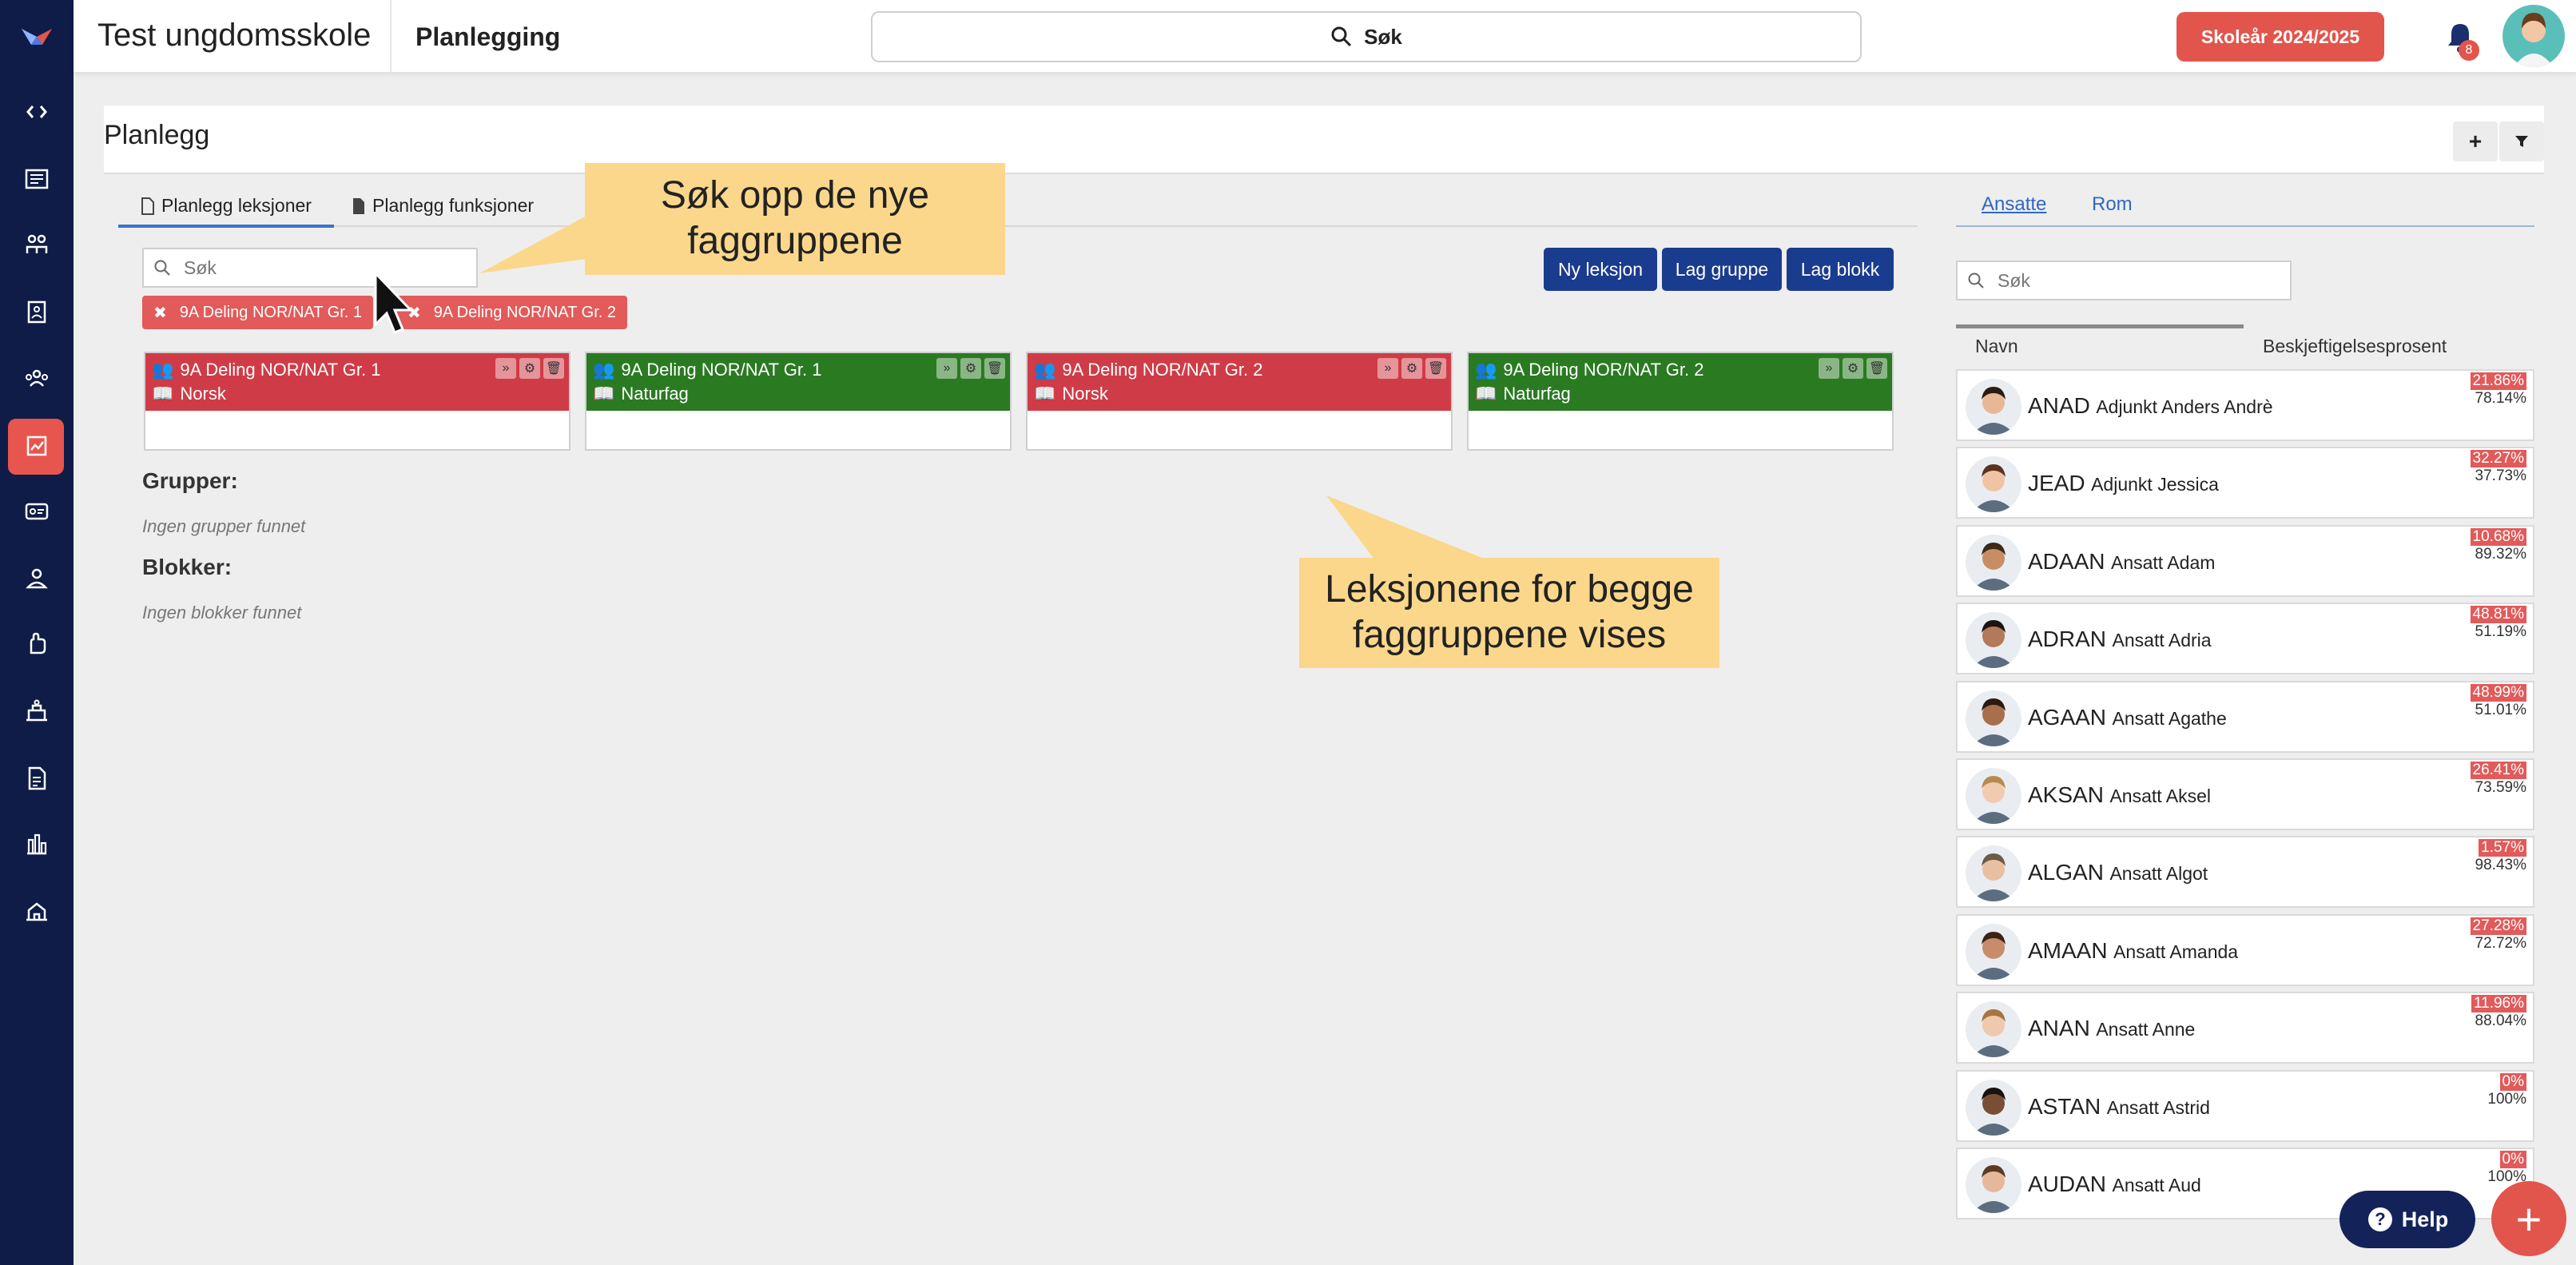  I want to click on employee-row: ALGAN Ansatt Algot 1.57% 98.43%, so click(2245, 872).